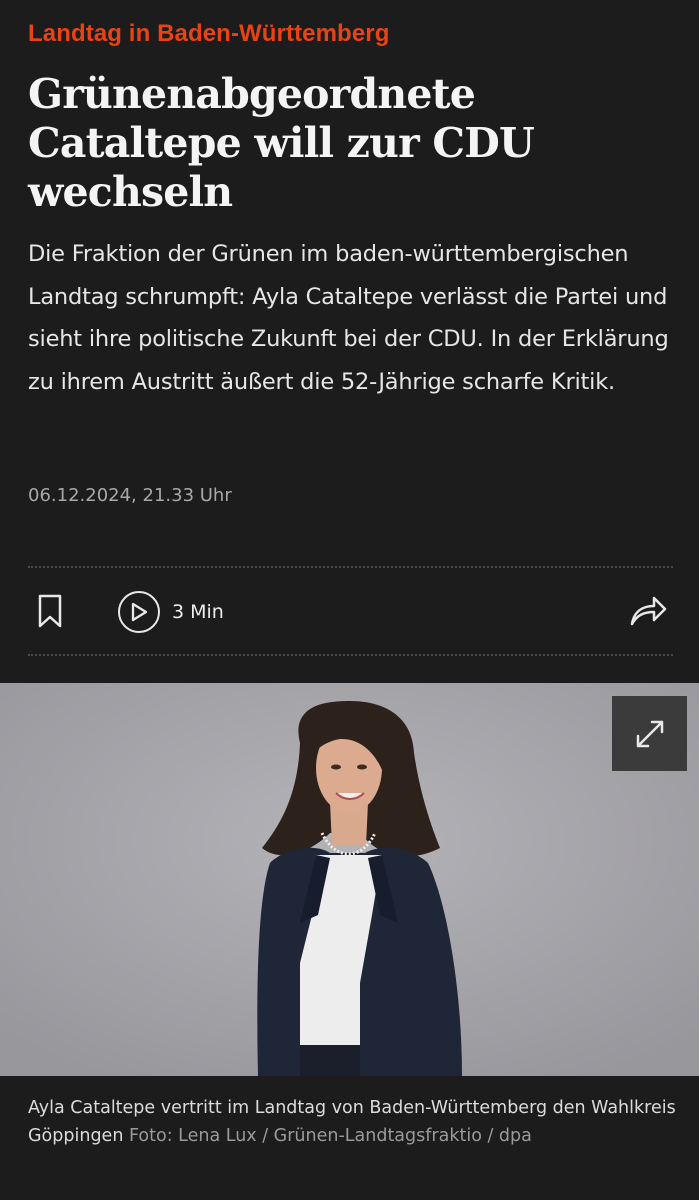  I want to click on kicker: Landtag in Baden-Württemberg, so click(208, 34).